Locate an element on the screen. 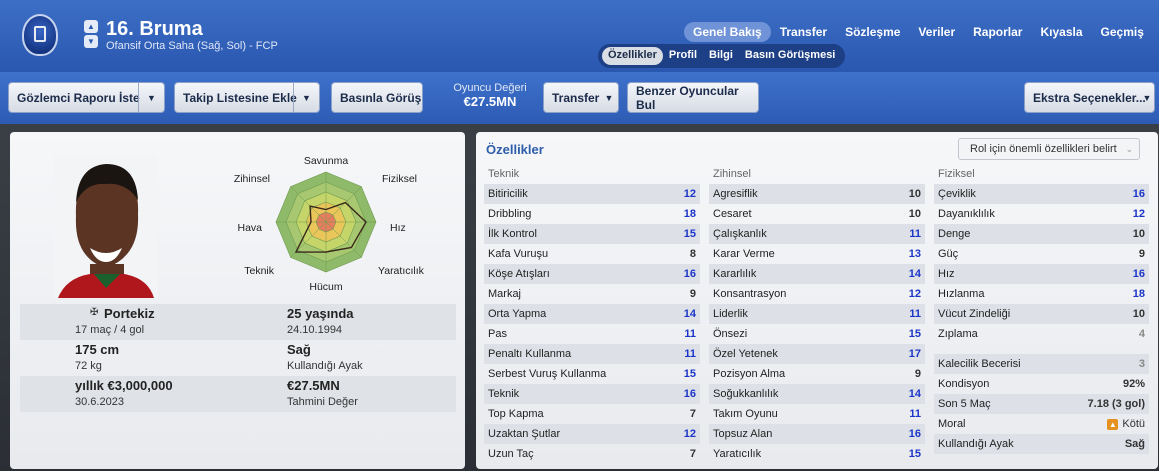 The width and height of the screenshot is (1159, 471). attribute-name: Özel Yetenek is located at coordinates (745, 354).